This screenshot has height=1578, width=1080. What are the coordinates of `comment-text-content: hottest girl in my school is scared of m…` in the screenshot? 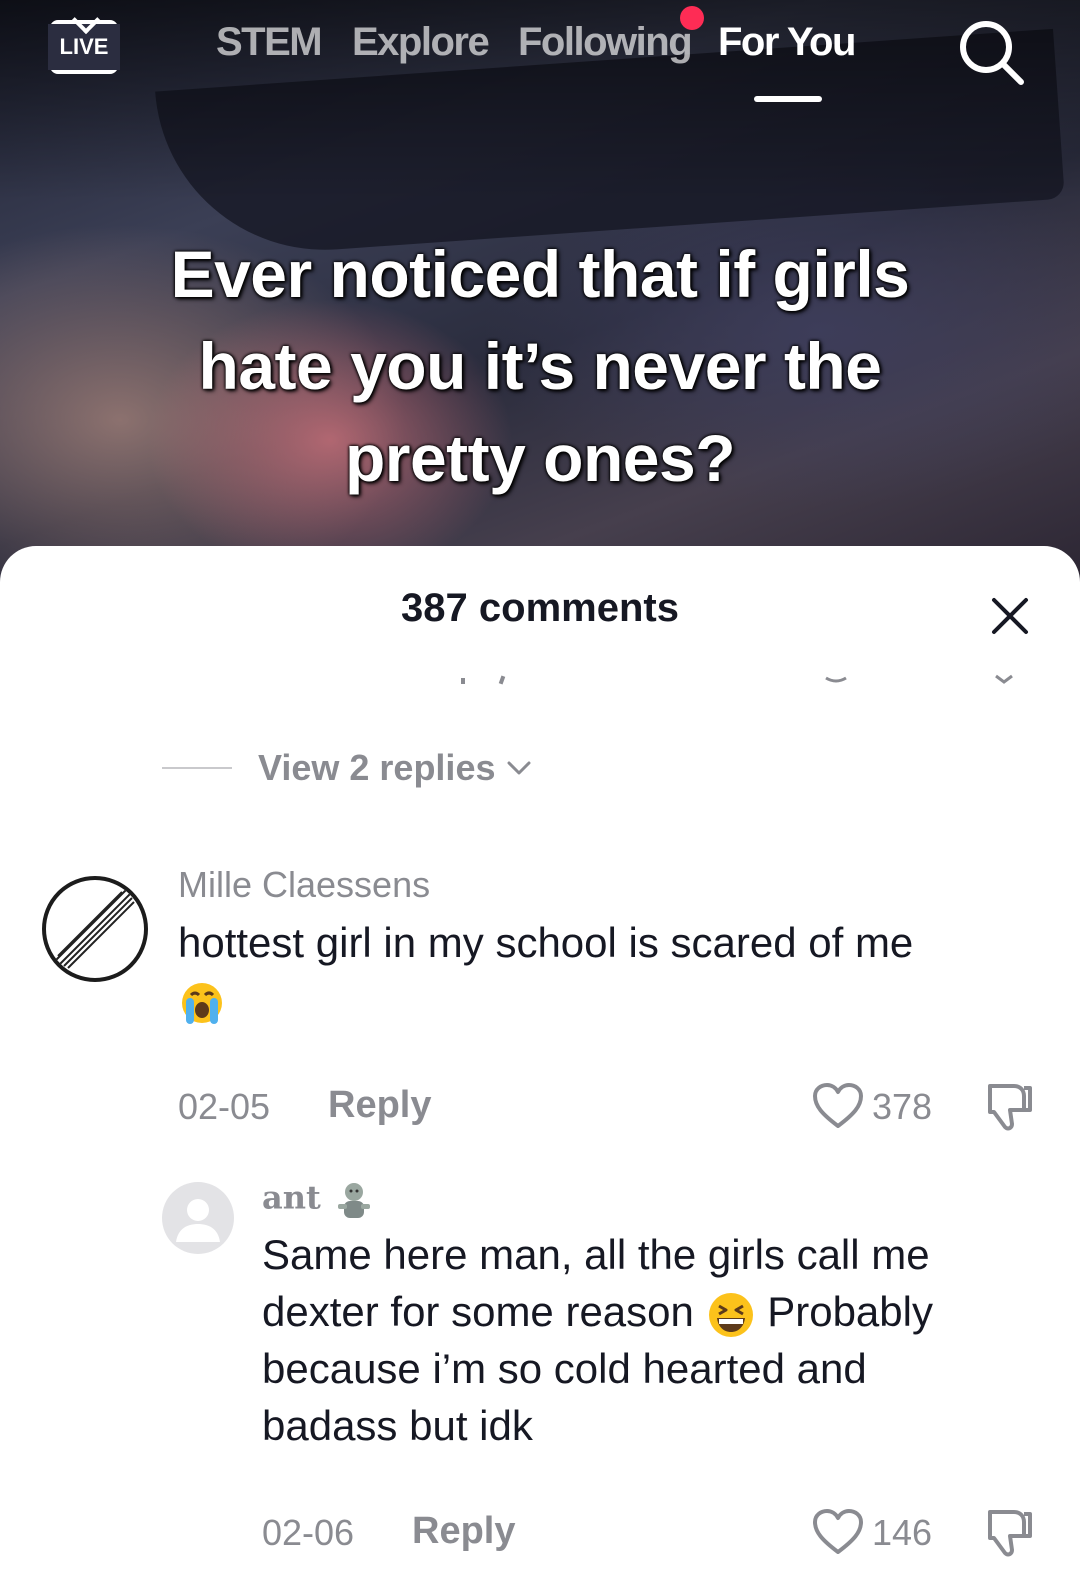 It's located at (546, 942).